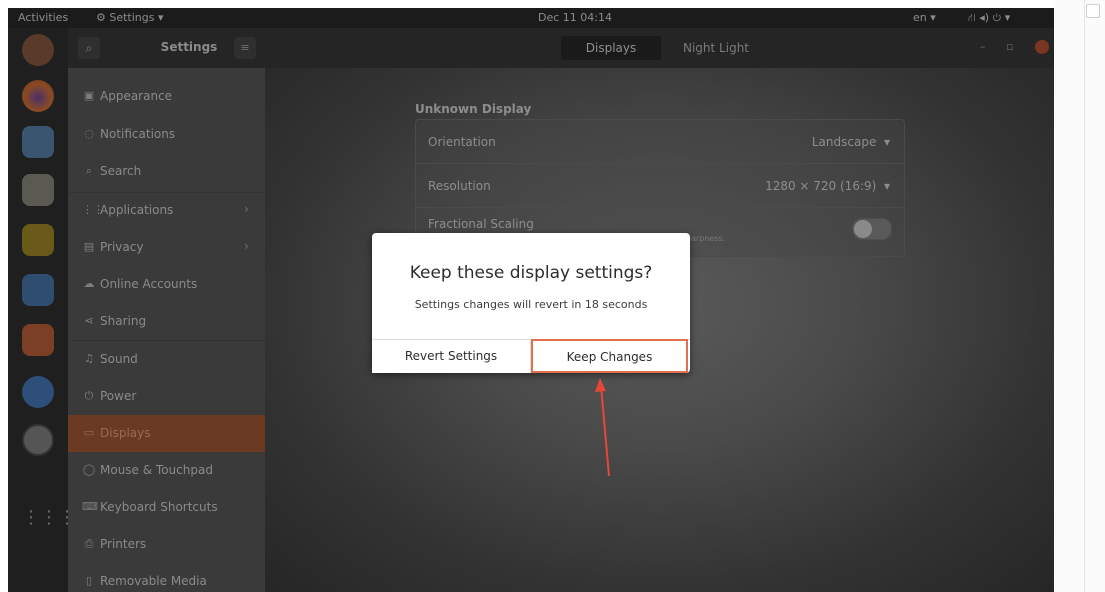  I want to click on sidebar-item-label: Removable Media, so click(153, 581).